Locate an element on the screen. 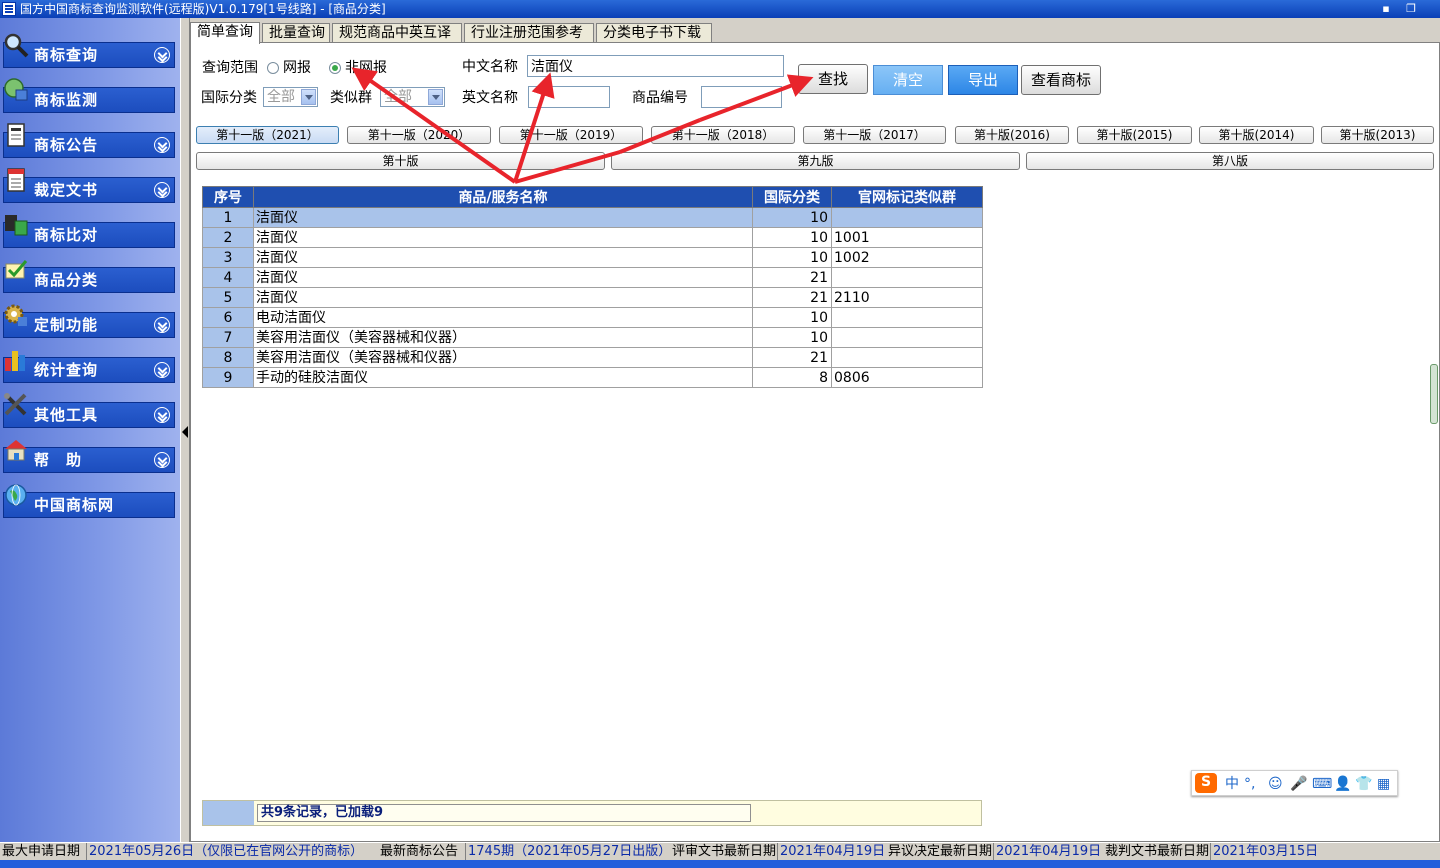 This screenshot has height=868, width=1440. sidebar-item-label: 商标查询 is located at coordinates (66, 55).